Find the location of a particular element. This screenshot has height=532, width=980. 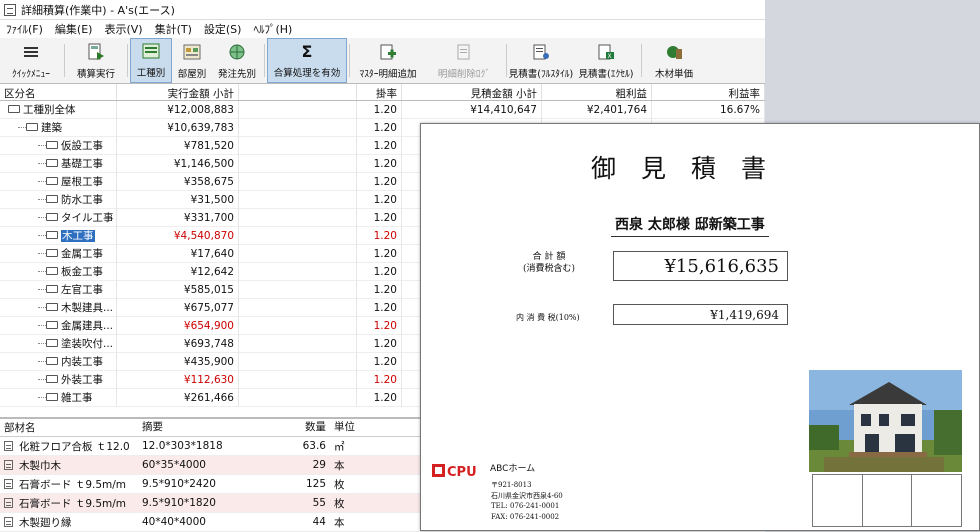

detail-delete-log-button: 明細削除ﾛｸﾞ is located at coordinates (464, 60).